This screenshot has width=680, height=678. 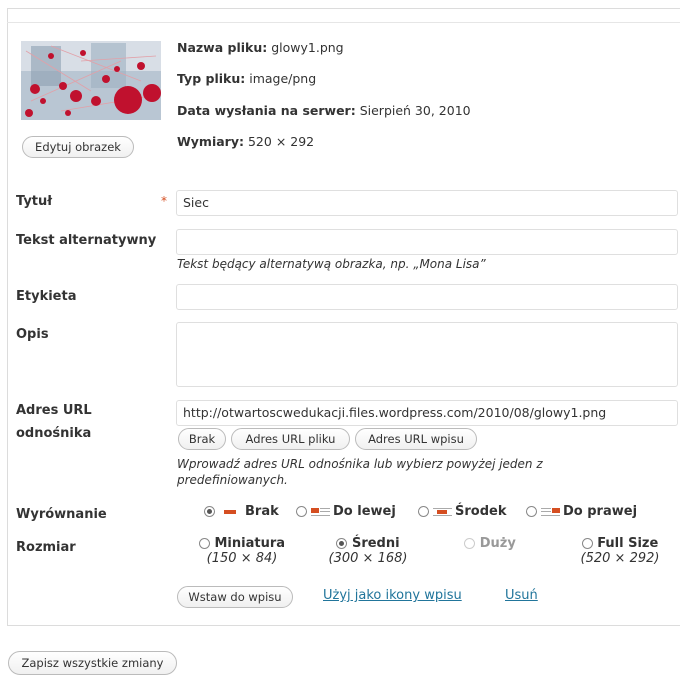 I want to click on file-name-label: Nazwa pliku:, so click(x=222, y=47).